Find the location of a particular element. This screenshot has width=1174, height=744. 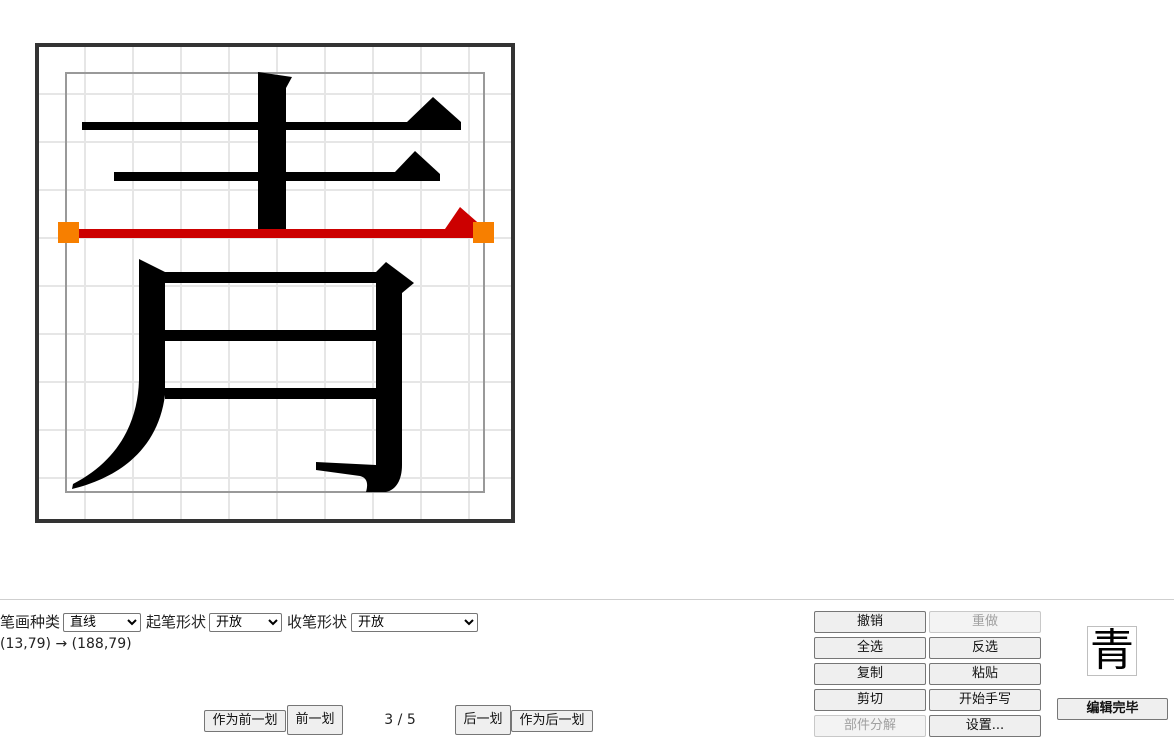

total-strokes: 5 is located at coordinates (411, 720).